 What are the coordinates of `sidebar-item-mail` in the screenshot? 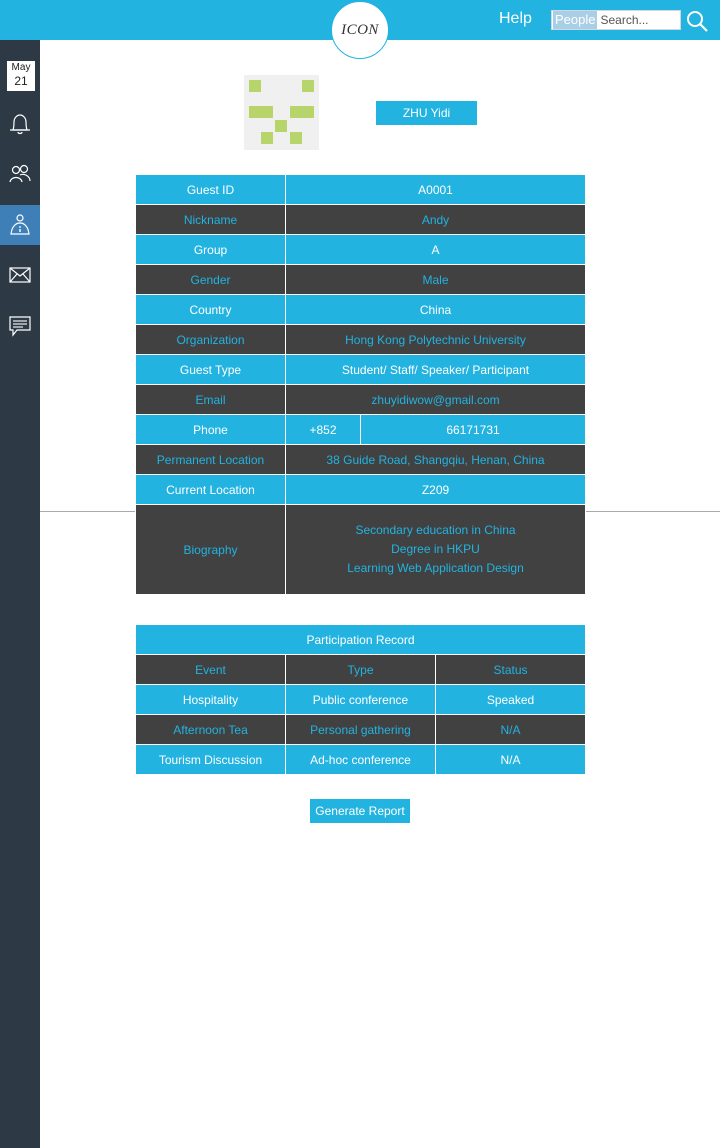 It's located at (20, 275).